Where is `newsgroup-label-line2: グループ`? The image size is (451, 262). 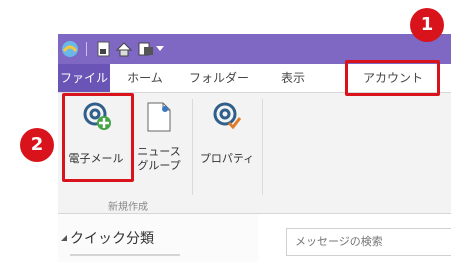
newsgroup-label-line2: グループ is located at coordinates (159, 165).